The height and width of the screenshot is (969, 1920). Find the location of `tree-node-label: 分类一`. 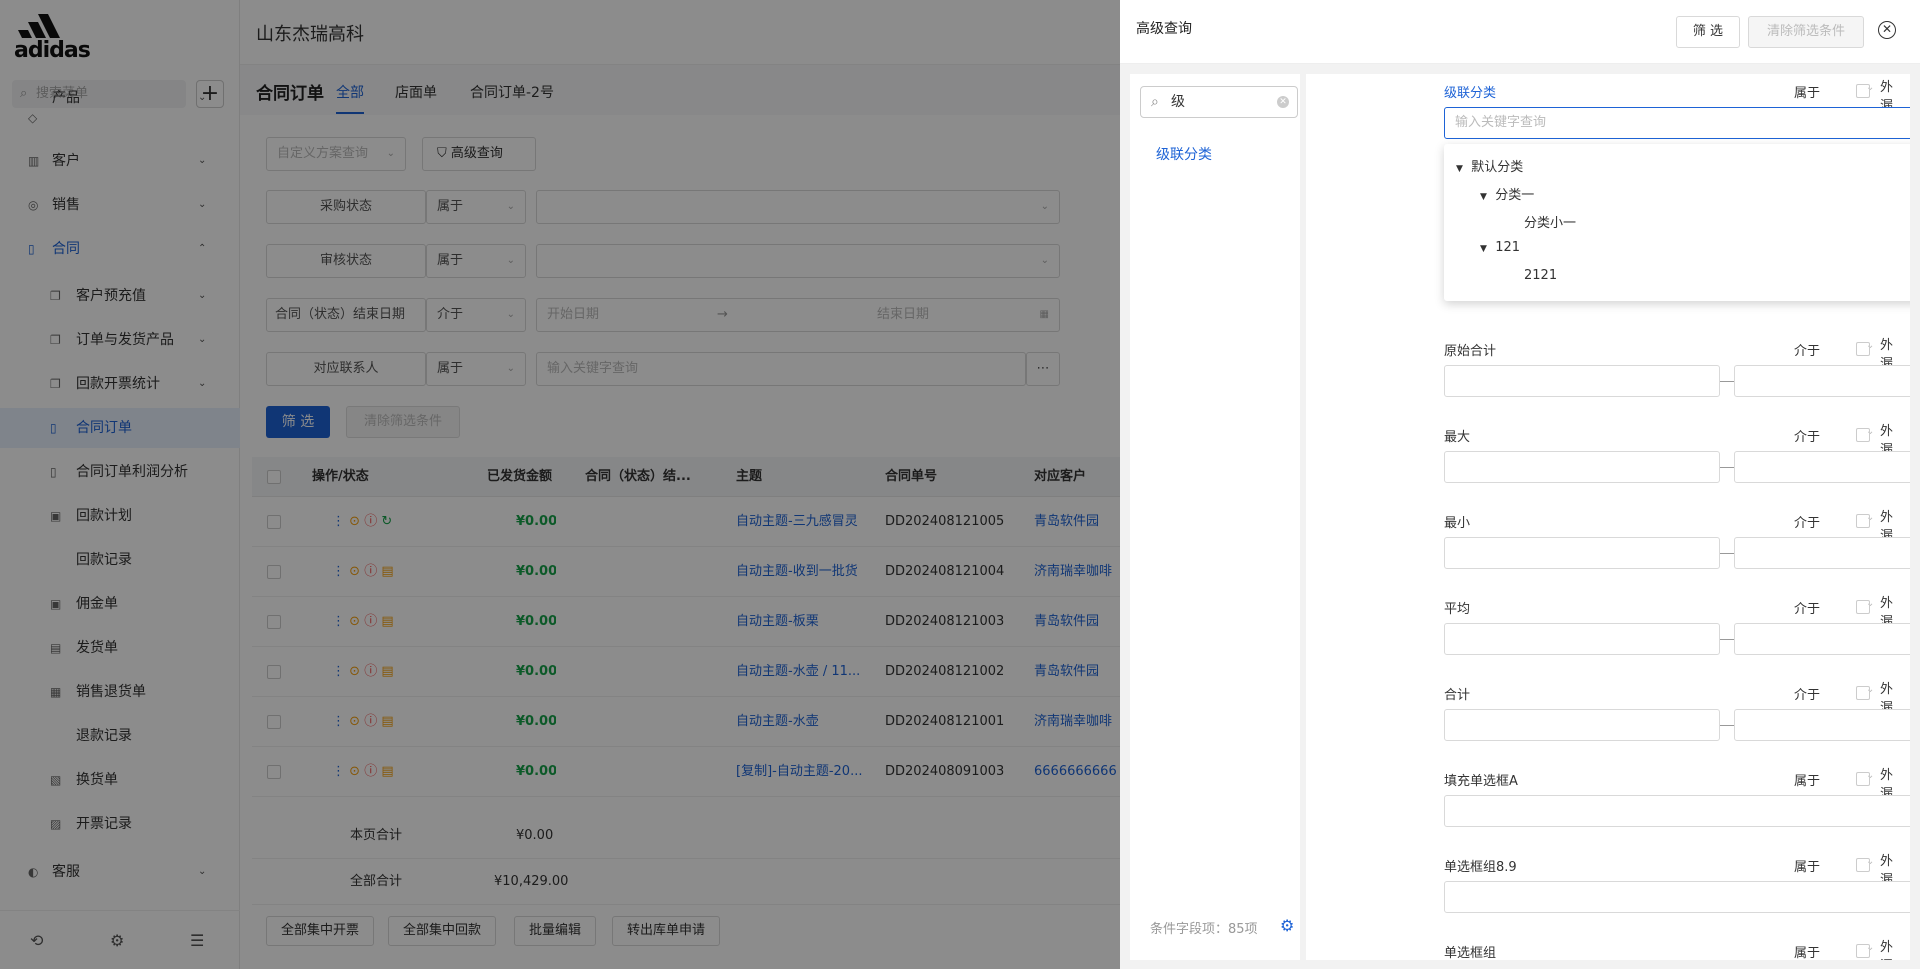

tree-node-label: 分类一 is located at coordinates (1515, 195).